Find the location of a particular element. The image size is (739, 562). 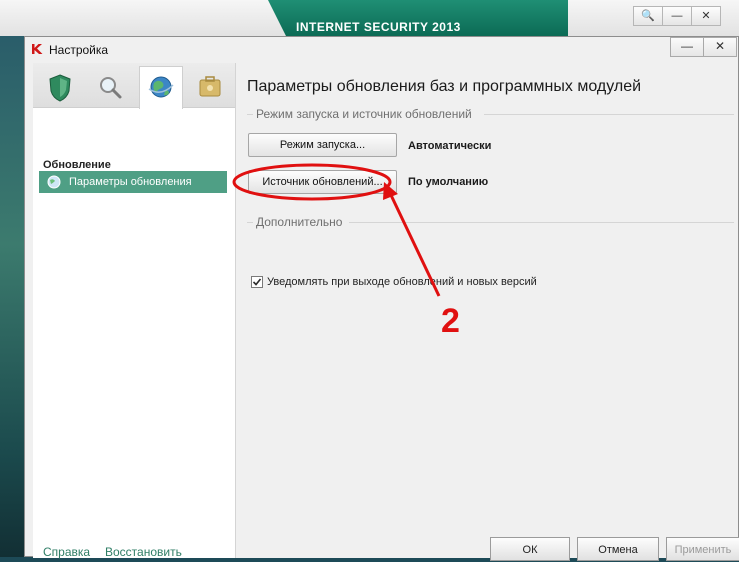

background-search-button: 🔍 is located at coordinates (648, 16).